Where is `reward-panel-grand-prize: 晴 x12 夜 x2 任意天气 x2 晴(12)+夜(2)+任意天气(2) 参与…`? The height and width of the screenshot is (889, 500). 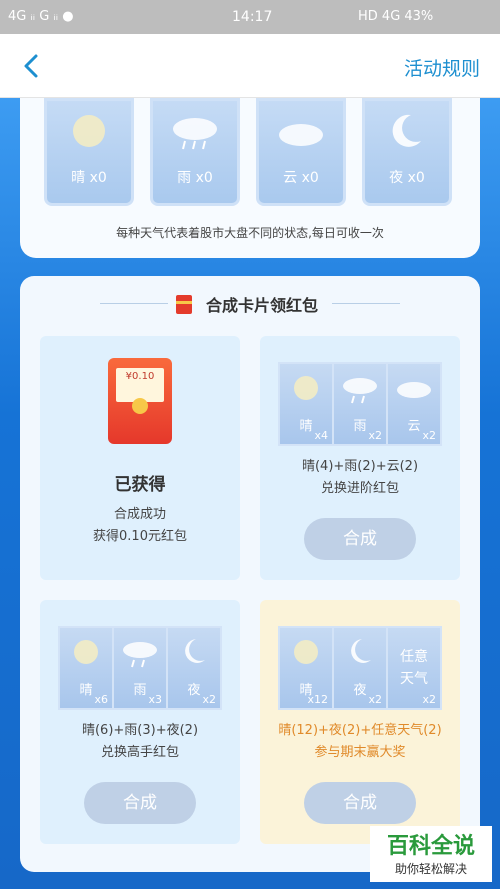
reward-panel-grand-prize: 晴 x12 夜 x2 任意天气 x2 晴(12)+夜(2)+任意天气(2) 参与… is located at coordinates (360, 722).